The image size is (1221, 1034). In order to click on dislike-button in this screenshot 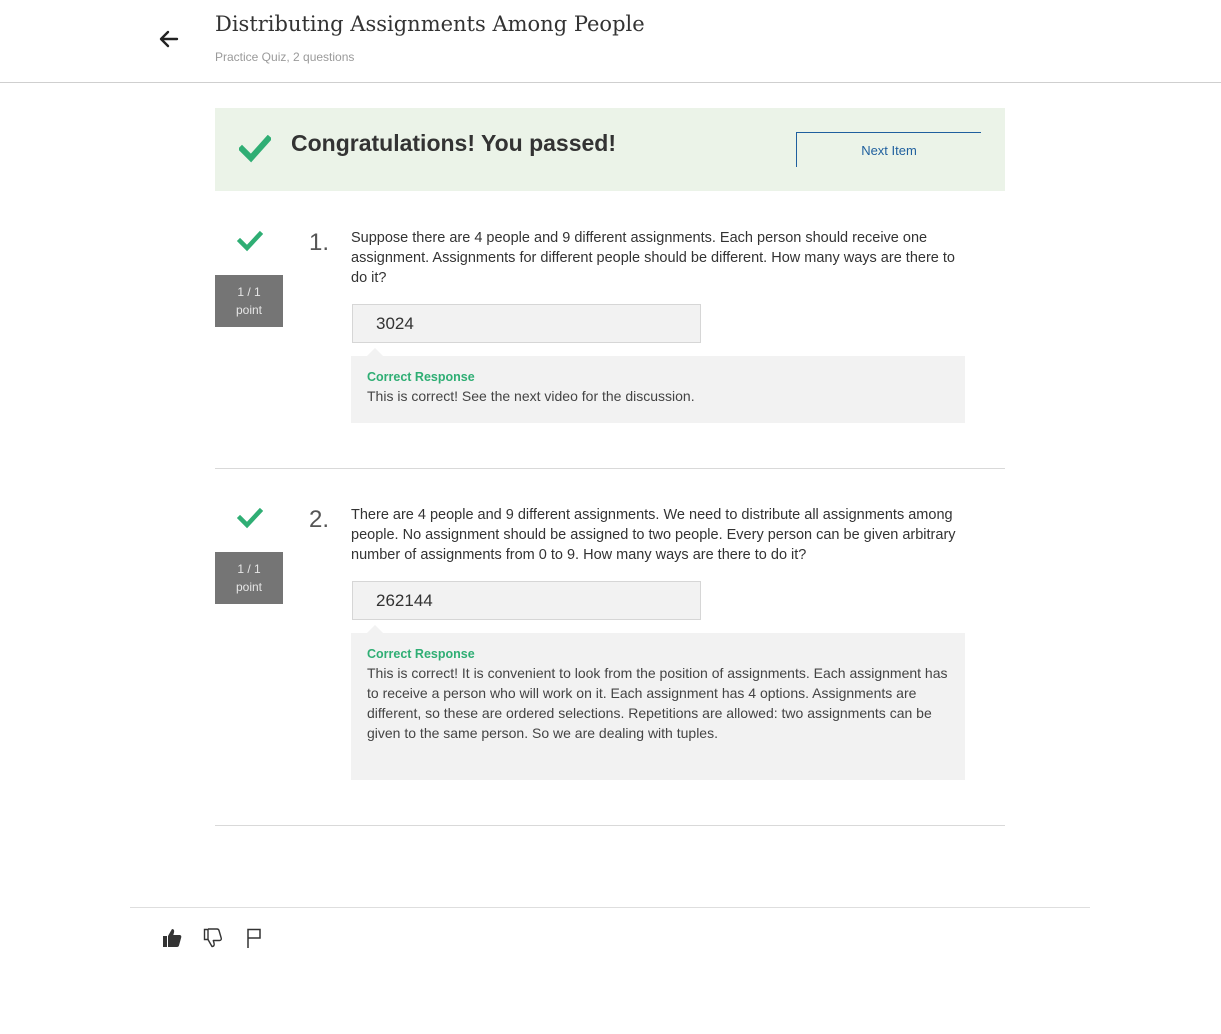, I will do `click(213, 938)`.